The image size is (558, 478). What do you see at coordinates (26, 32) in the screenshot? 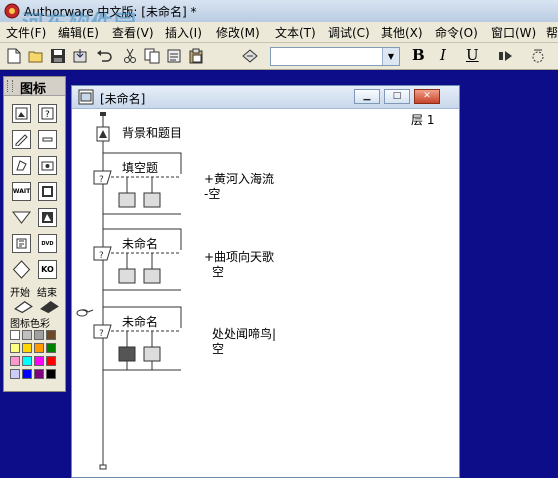
I see `menu-file: 文件(F)` at bounding box center [26, 32].